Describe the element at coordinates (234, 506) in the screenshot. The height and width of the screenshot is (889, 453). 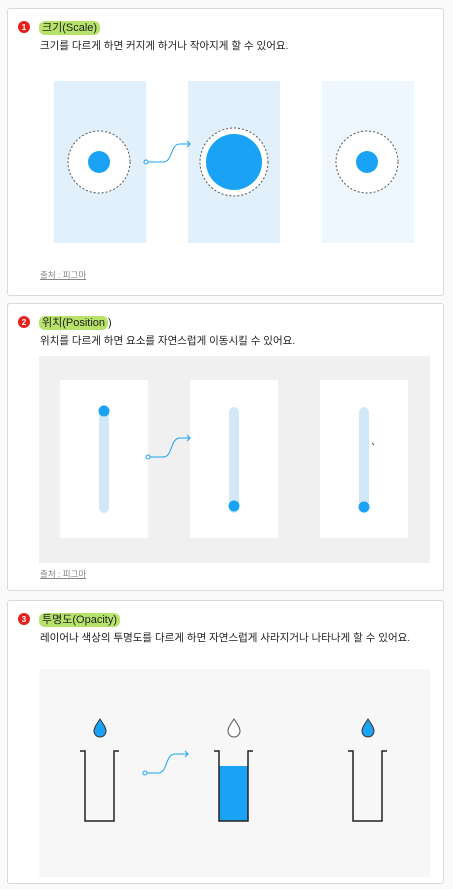
I see `dot-bottom` at that location.